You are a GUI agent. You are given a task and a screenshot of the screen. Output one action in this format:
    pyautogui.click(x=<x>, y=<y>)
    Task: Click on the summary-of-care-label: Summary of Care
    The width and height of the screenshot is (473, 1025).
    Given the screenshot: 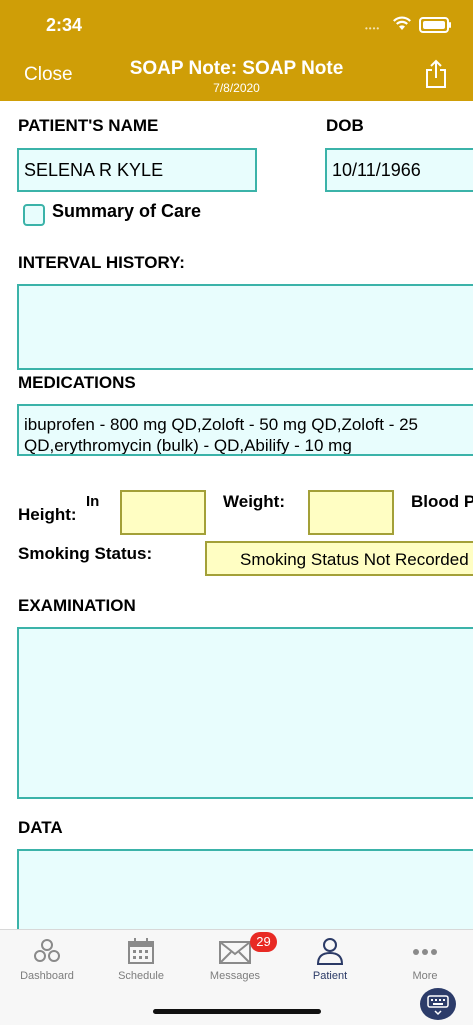 What is the action you would take?
    pyautogui.click(x=127, y=211)
    